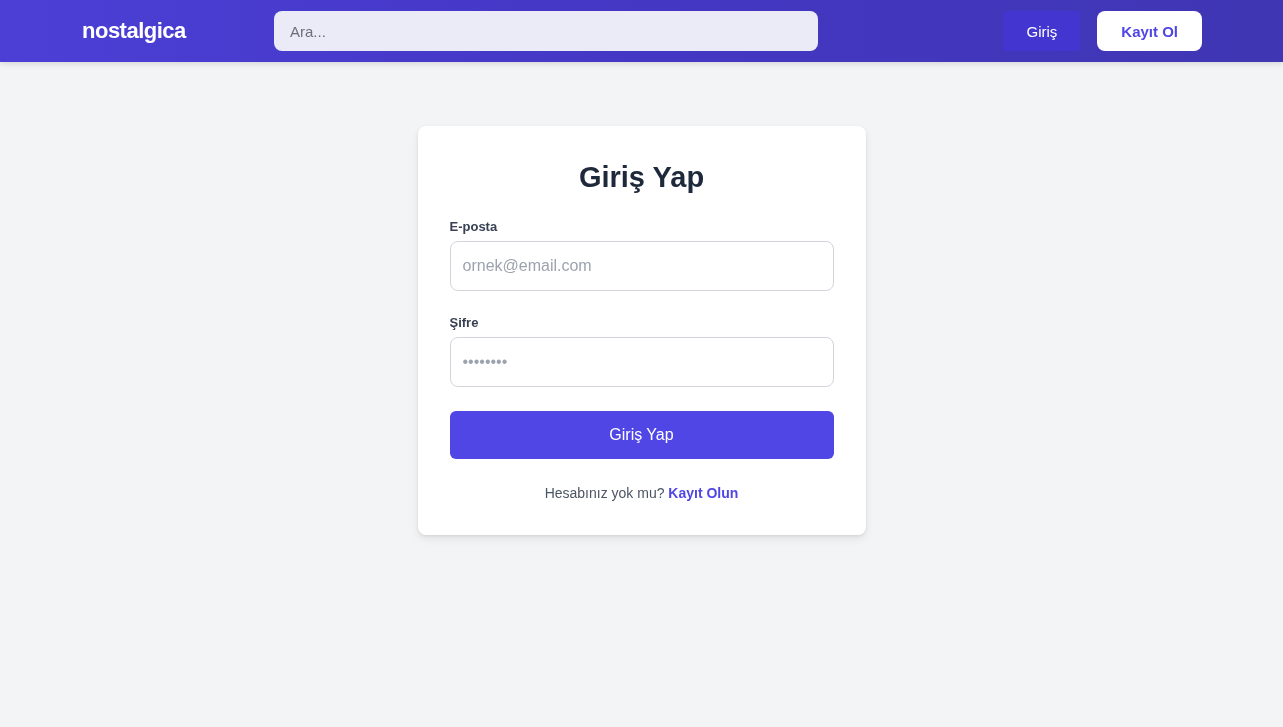  Describe the element at coordinates (473, 227) in the screenshot. I see `field-label: E-posta` at that location.